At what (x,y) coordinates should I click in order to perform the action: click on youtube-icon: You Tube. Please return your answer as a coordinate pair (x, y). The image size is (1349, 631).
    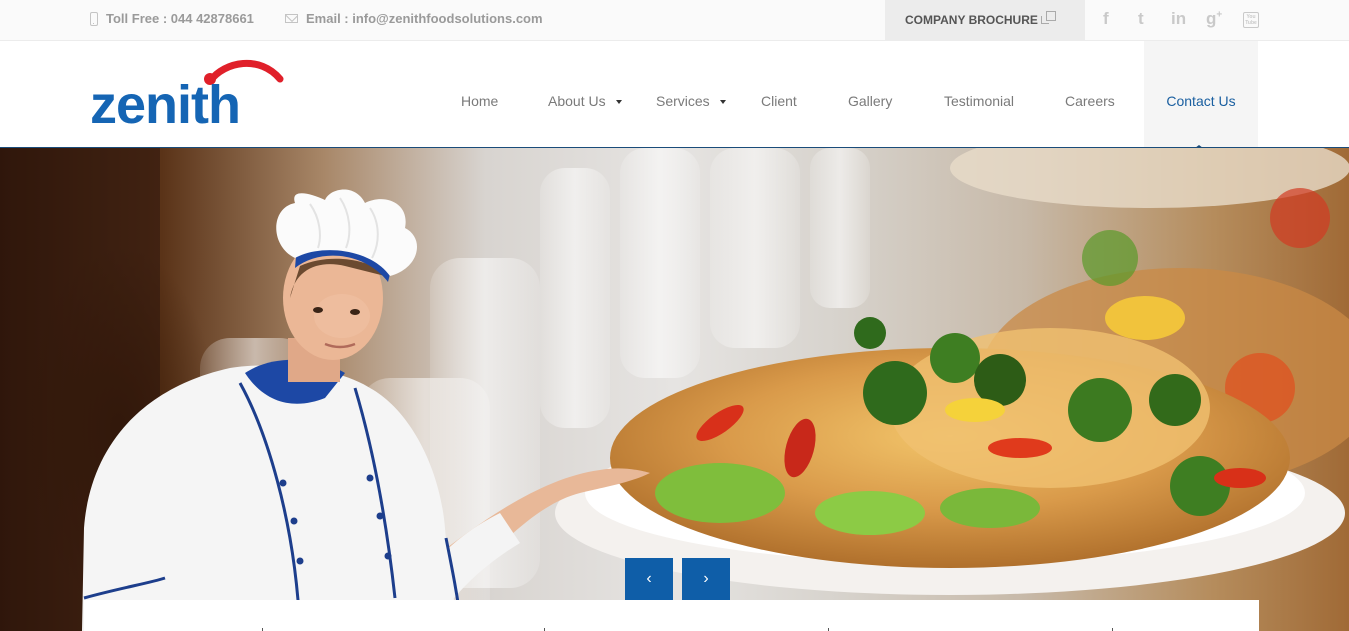
    Looking at the image, I should click on (1251, 20).